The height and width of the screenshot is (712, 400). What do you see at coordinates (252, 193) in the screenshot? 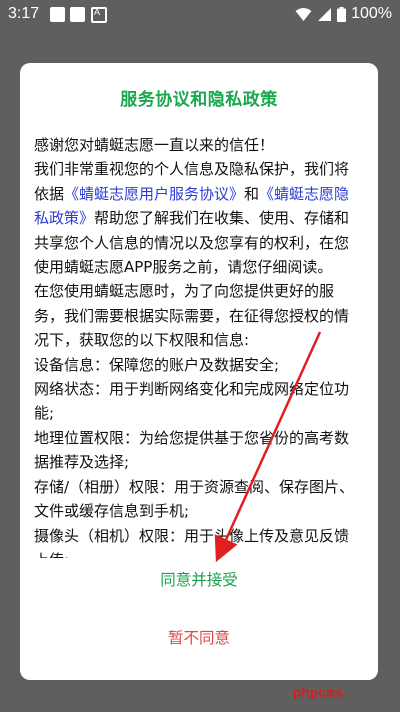
I see `para1-and: 和` at bounding box center [252, 193].